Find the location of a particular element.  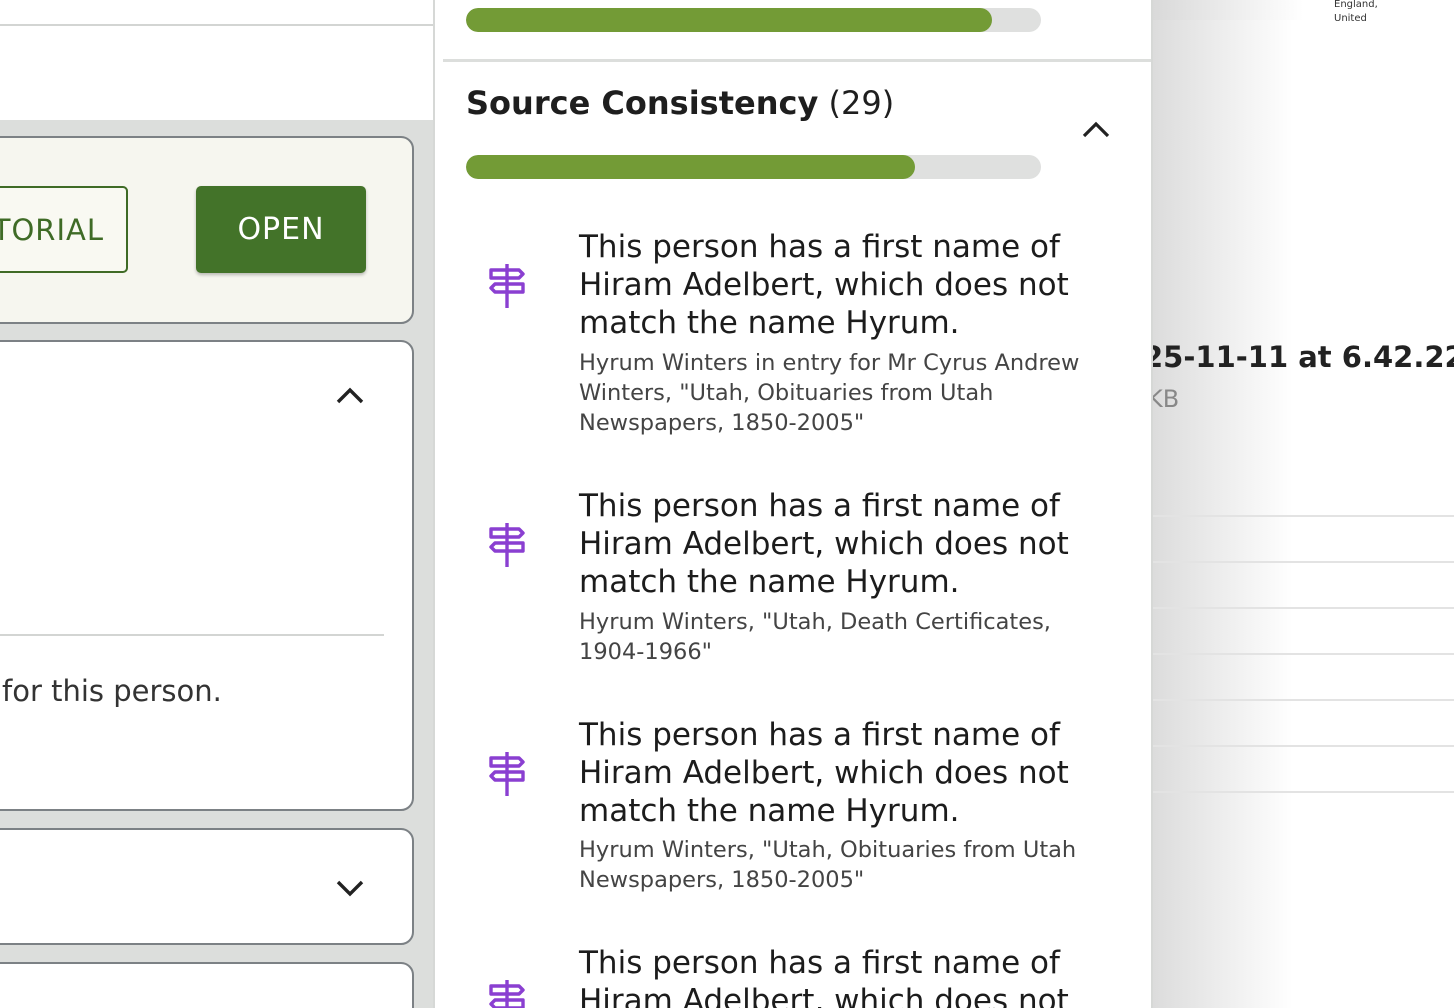

section-title-label: Source Consistency is located at coordinates (642, 103).